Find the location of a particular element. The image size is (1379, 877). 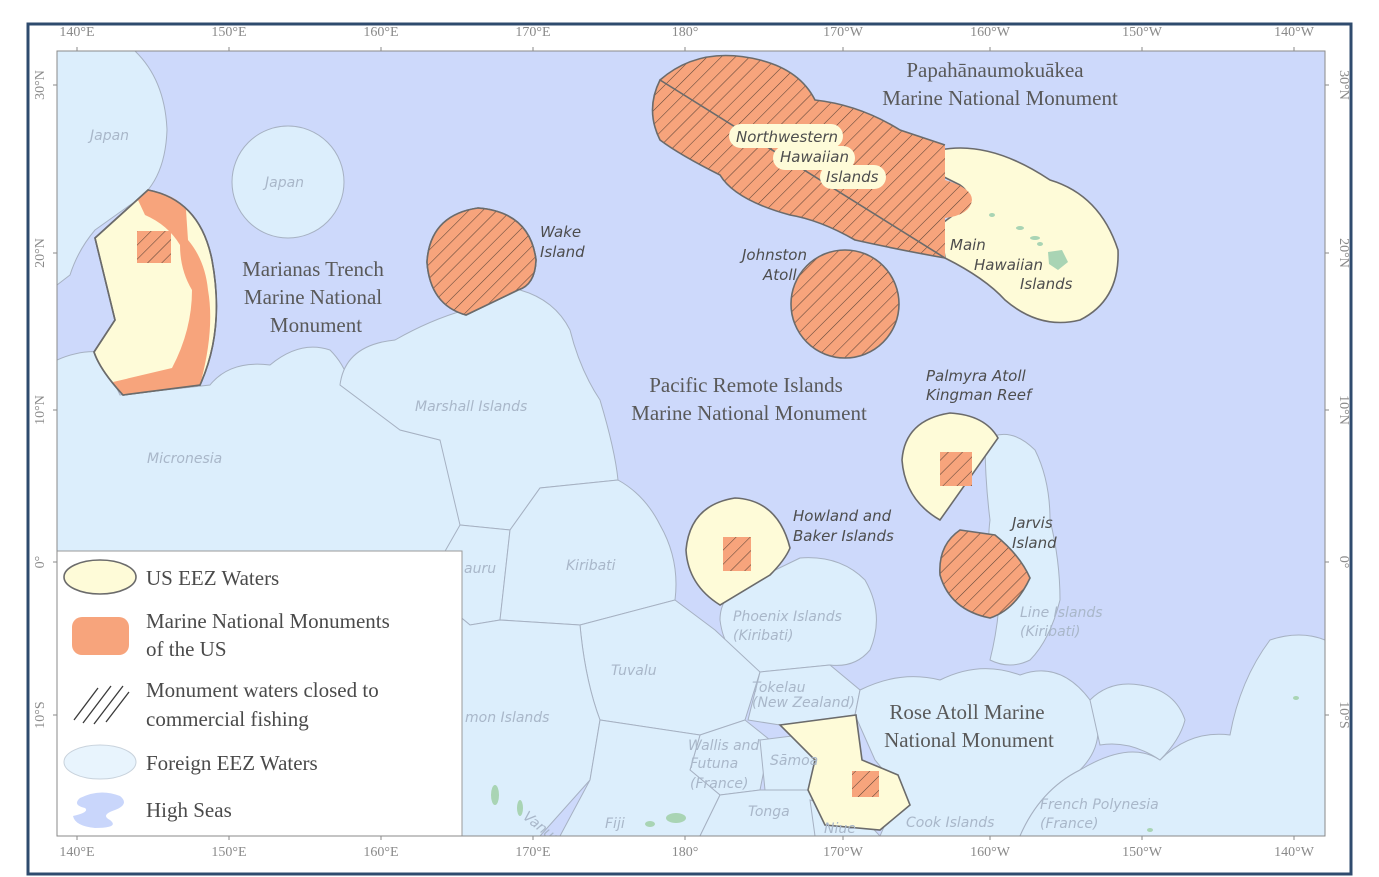

legend-us-eez: US EEZ Waters is located at coordinates (212, 578).